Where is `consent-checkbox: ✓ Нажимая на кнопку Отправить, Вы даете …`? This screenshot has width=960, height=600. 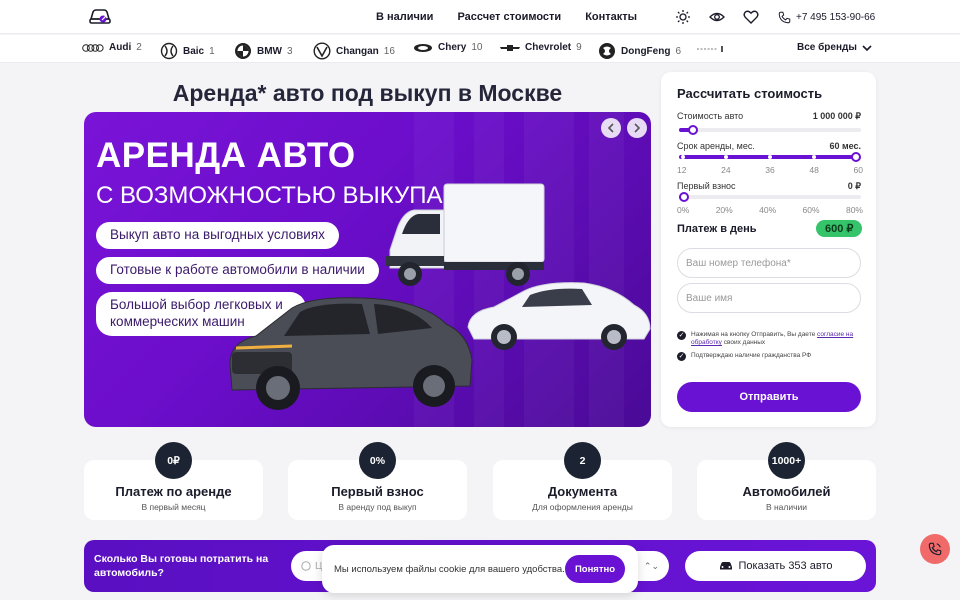
consent-checkbox: ✓ Нажимая на кнопку Отправить, Вы даете … is located at coordinates (769, 339).